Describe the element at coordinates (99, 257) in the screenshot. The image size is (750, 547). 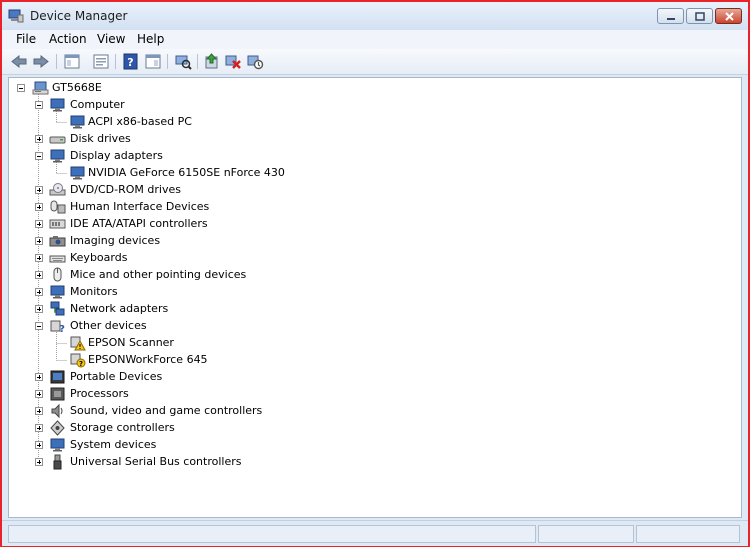
I see `tree-category-label: Keyboards` at that location.